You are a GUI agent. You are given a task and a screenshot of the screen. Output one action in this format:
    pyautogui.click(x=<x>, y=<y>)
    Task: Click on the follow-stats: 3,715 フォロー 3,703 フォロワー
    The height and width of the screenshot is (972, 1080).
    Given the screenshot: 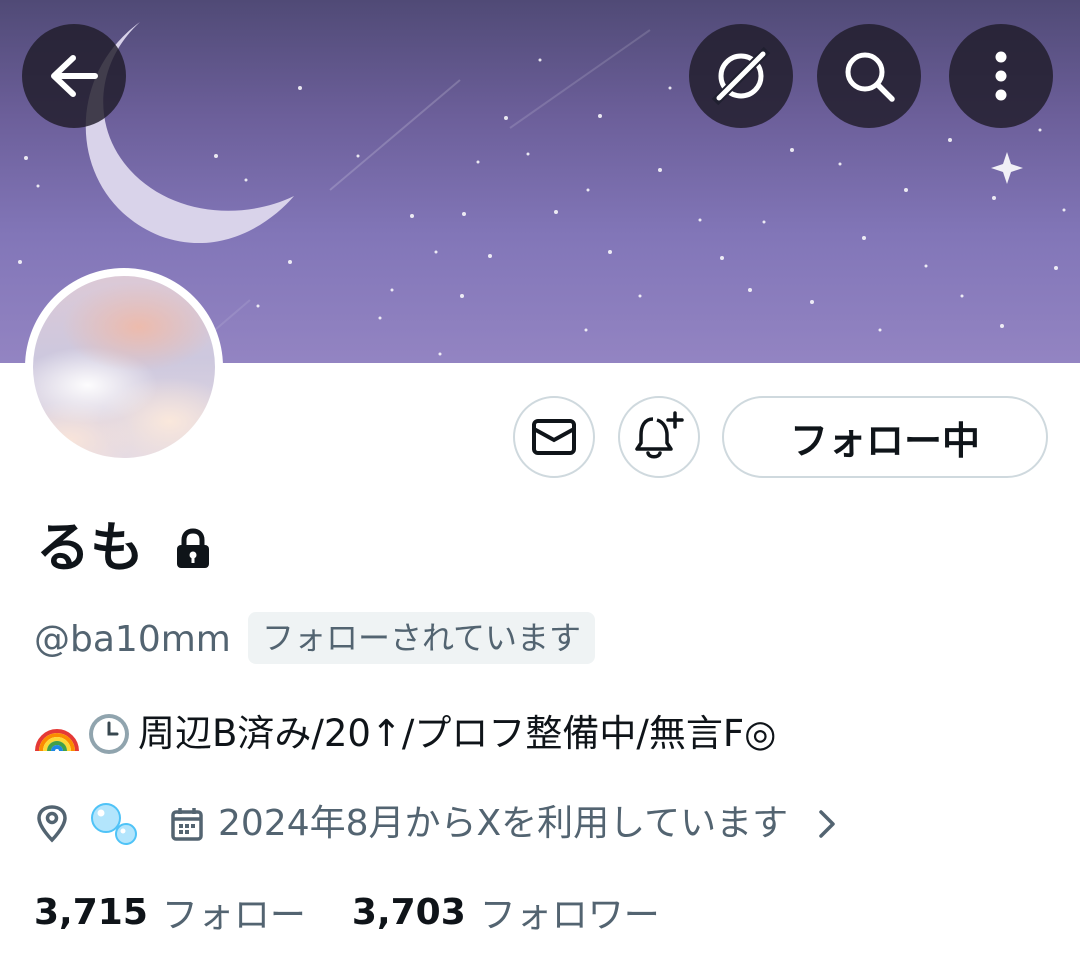 What is the action you would take?
    pyautogui.click(x=347, y=912)
    